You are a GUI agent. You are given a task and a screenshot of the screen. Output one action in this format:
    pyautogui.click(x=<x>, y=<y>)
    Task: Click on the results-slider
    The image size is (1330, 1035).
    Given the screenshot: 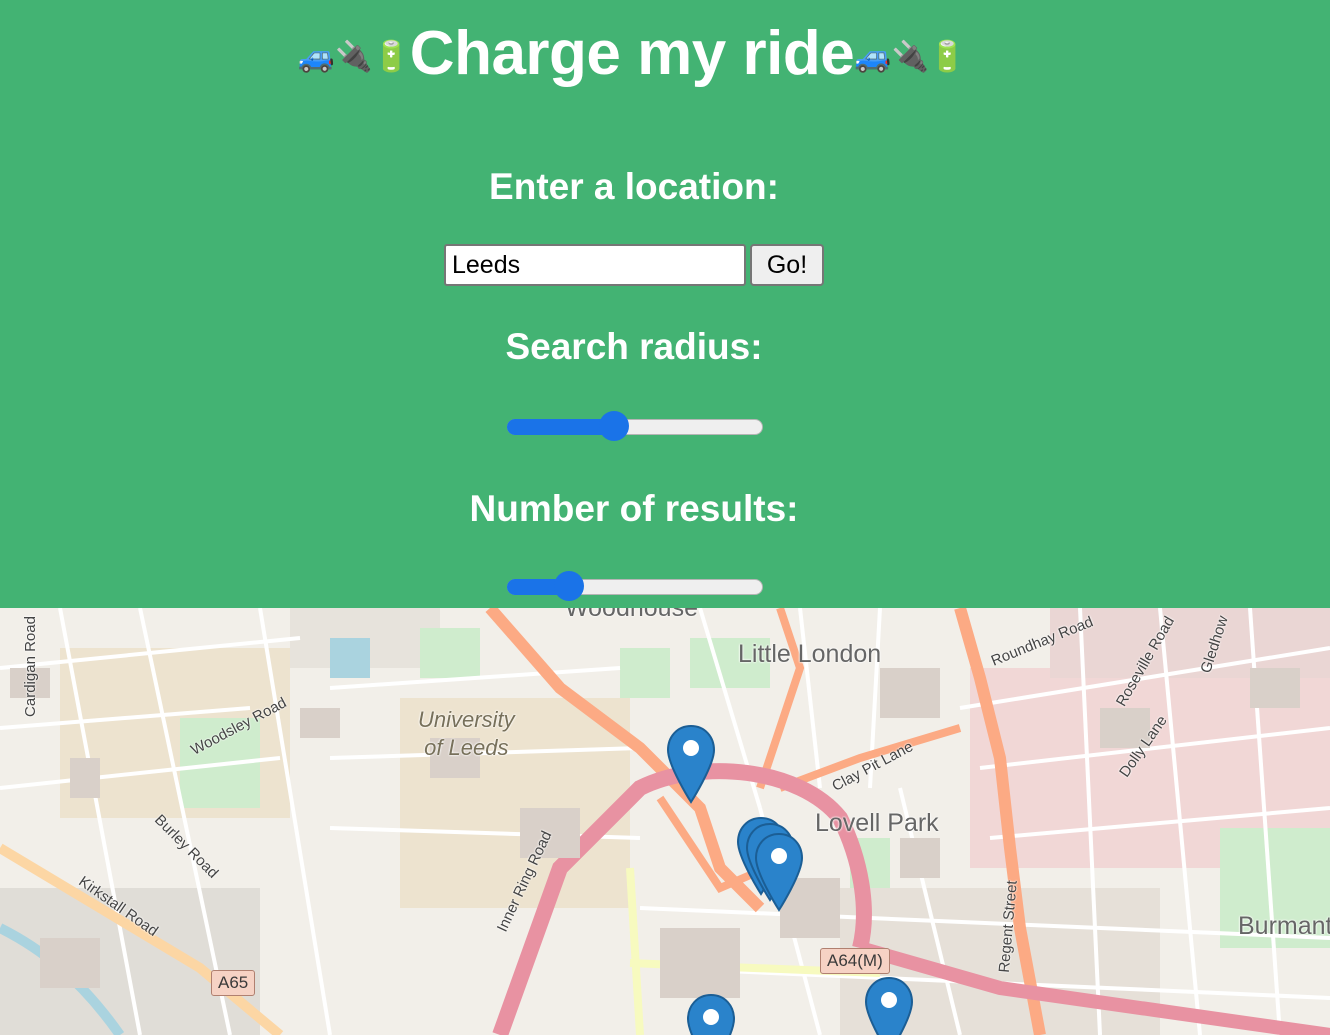 What is the action you would take?
    pyautogui.click(x=635, y=586)
    